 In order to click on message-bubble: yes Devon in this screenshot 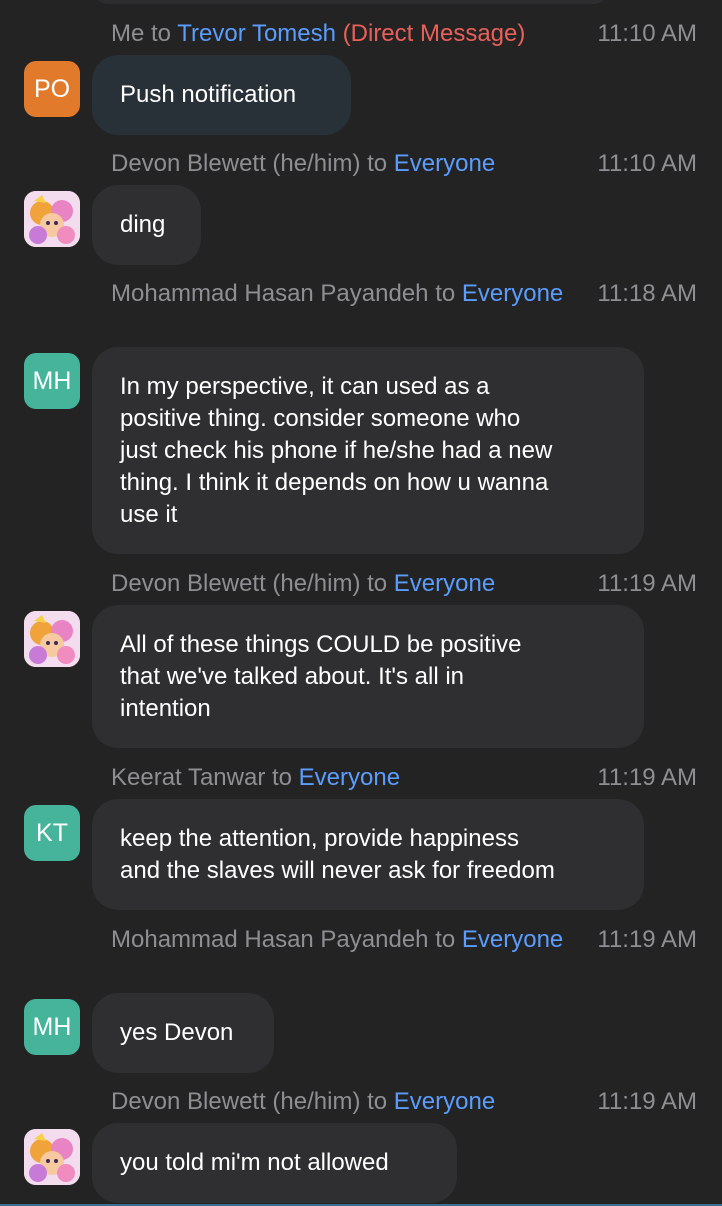, I will do `click(183, 1033)`.